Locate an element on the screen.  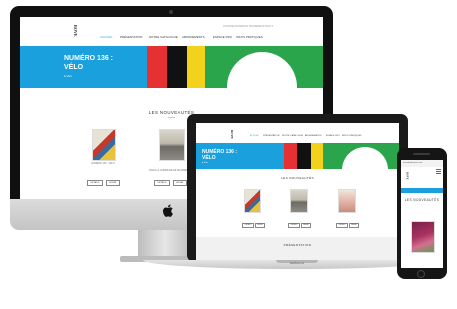
nav-infos-pratiques: INFOS PRATIQUES is located at coordinates (249, 37).